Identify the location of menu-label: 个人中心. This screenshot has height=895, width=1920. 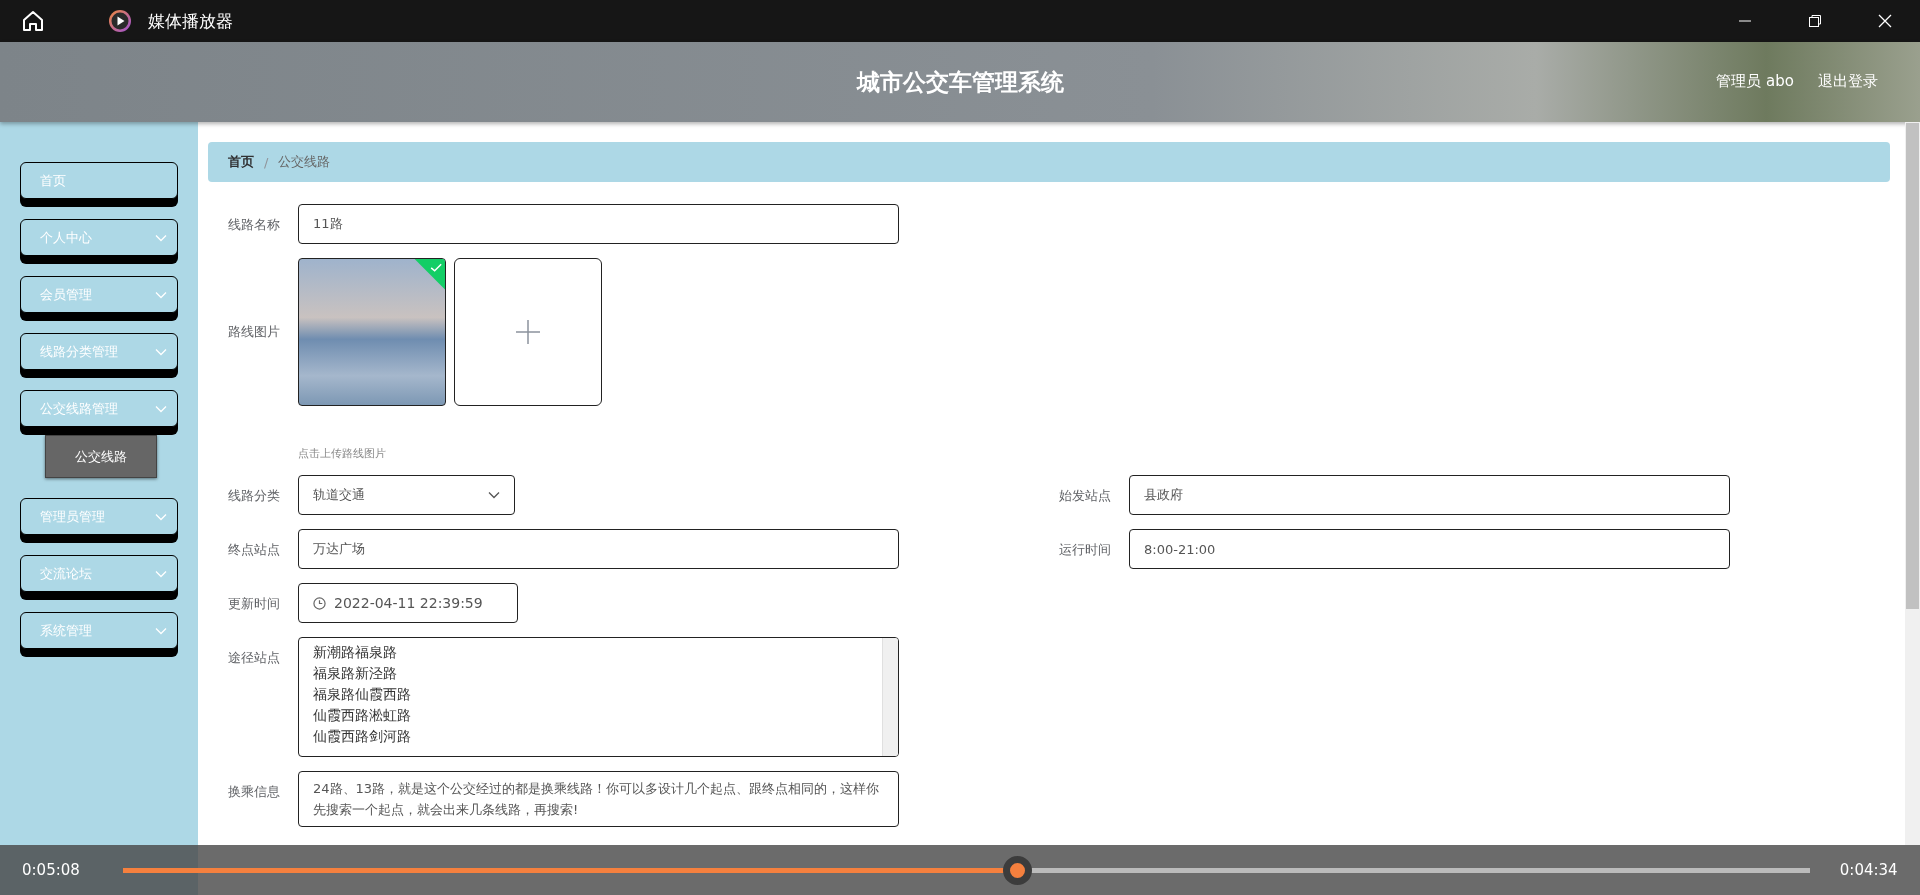
(66, 237).